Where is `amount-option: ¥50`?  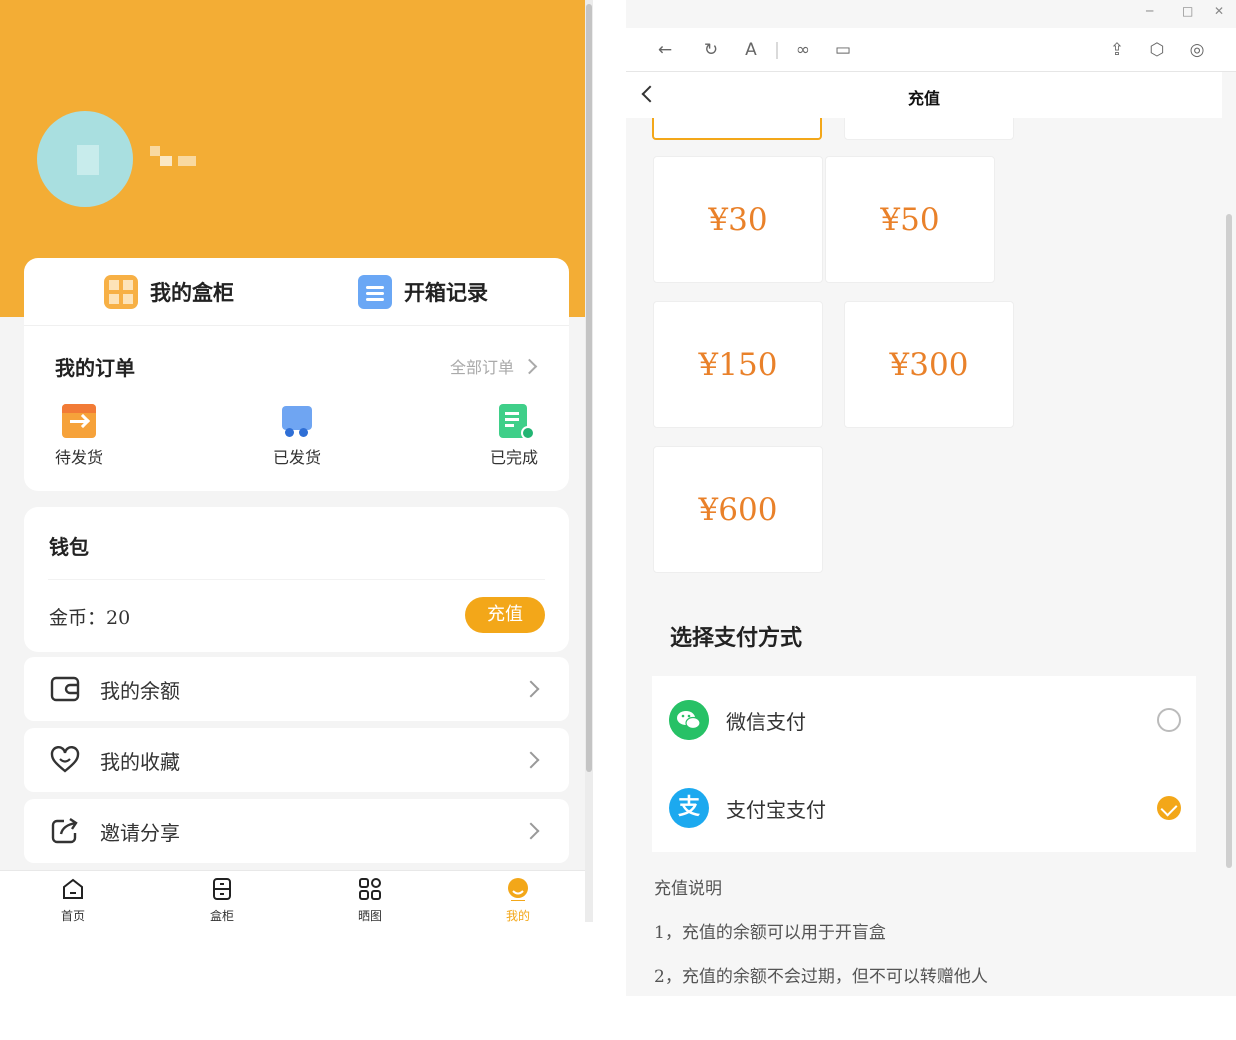 amount-option: ¥50 is located at coordinates (910, 219).